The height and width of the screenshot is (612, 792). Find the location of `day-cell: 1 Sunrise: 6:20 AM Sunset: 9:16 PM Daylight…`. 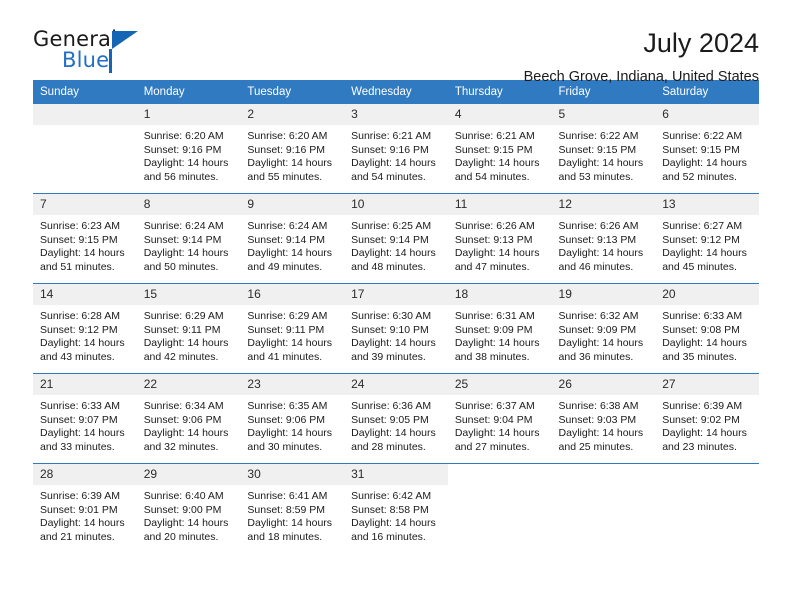

day-cell: 1 Sunrise: 6:20 AM Sunset: 9:16 PM Daylight… is located at coordinates (188, 148).